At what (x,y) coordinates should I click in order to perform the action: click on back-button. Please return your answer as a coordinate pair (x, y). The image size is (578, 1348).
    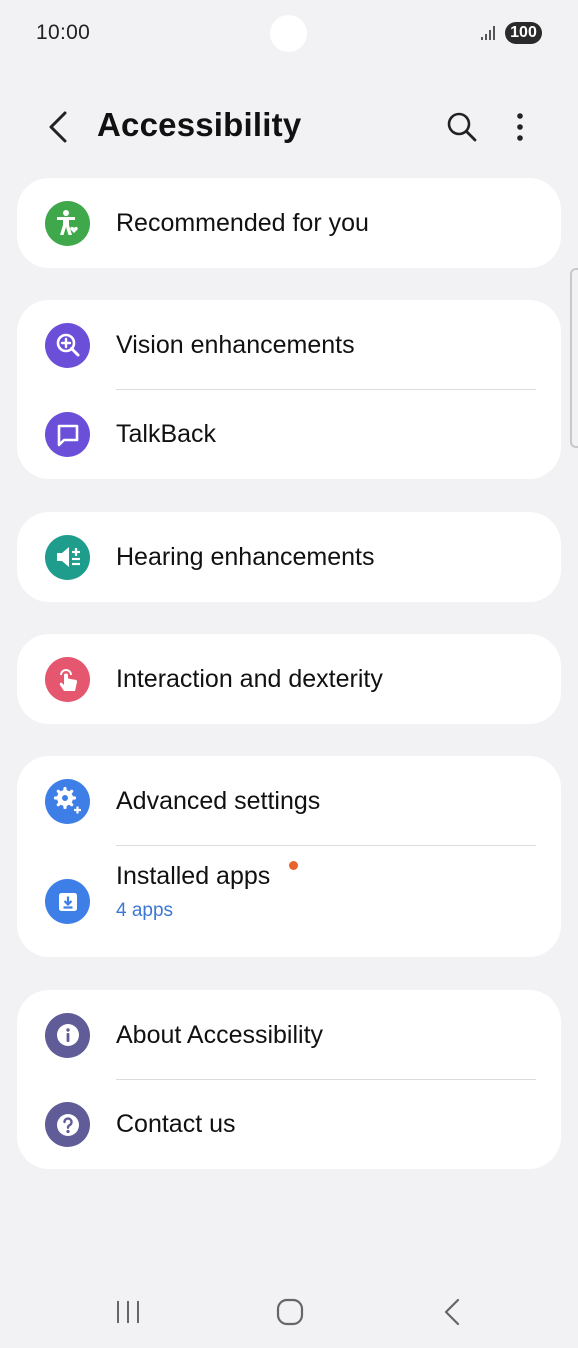
    Looking at the image, I should click on (58, 127).